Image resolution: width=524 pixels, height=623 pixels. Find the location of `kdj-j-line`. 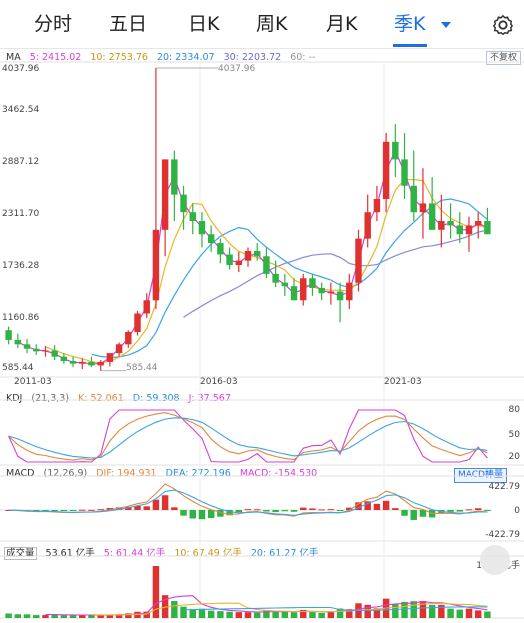

kdj-j-line is located at coordinates (248, 436).